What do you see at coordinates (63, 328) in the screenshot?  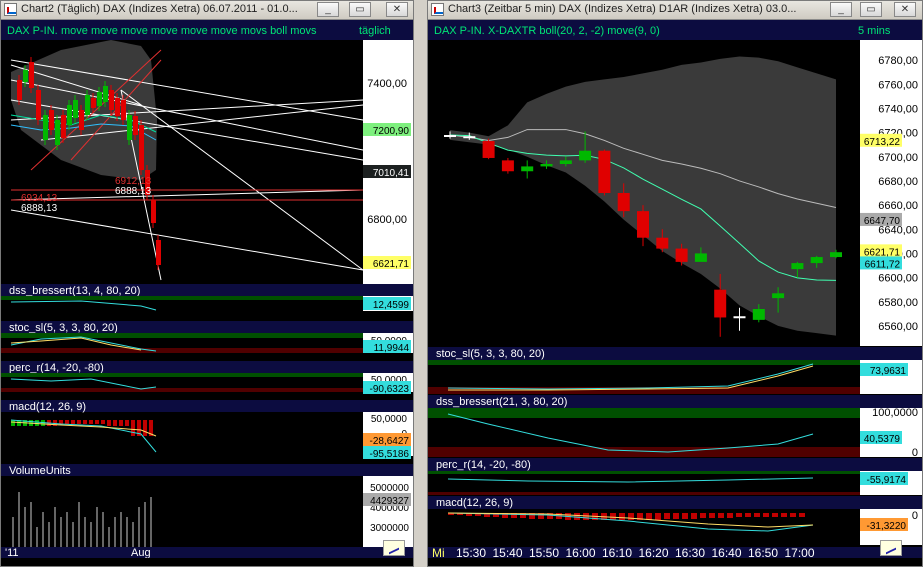 I see `indicator-label: stoc_sl(5, 3, 3, 80, 20)` at bounding box center [63, 328].